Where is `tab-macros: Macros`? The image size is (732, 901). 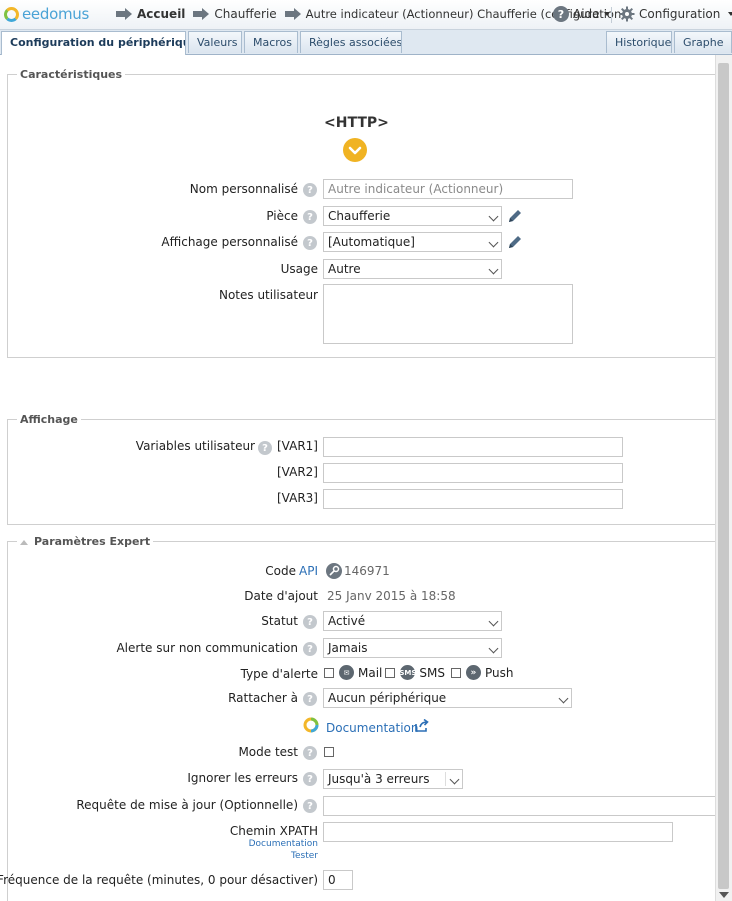
tab-macros: Macros is located at coordinates (271, 42).